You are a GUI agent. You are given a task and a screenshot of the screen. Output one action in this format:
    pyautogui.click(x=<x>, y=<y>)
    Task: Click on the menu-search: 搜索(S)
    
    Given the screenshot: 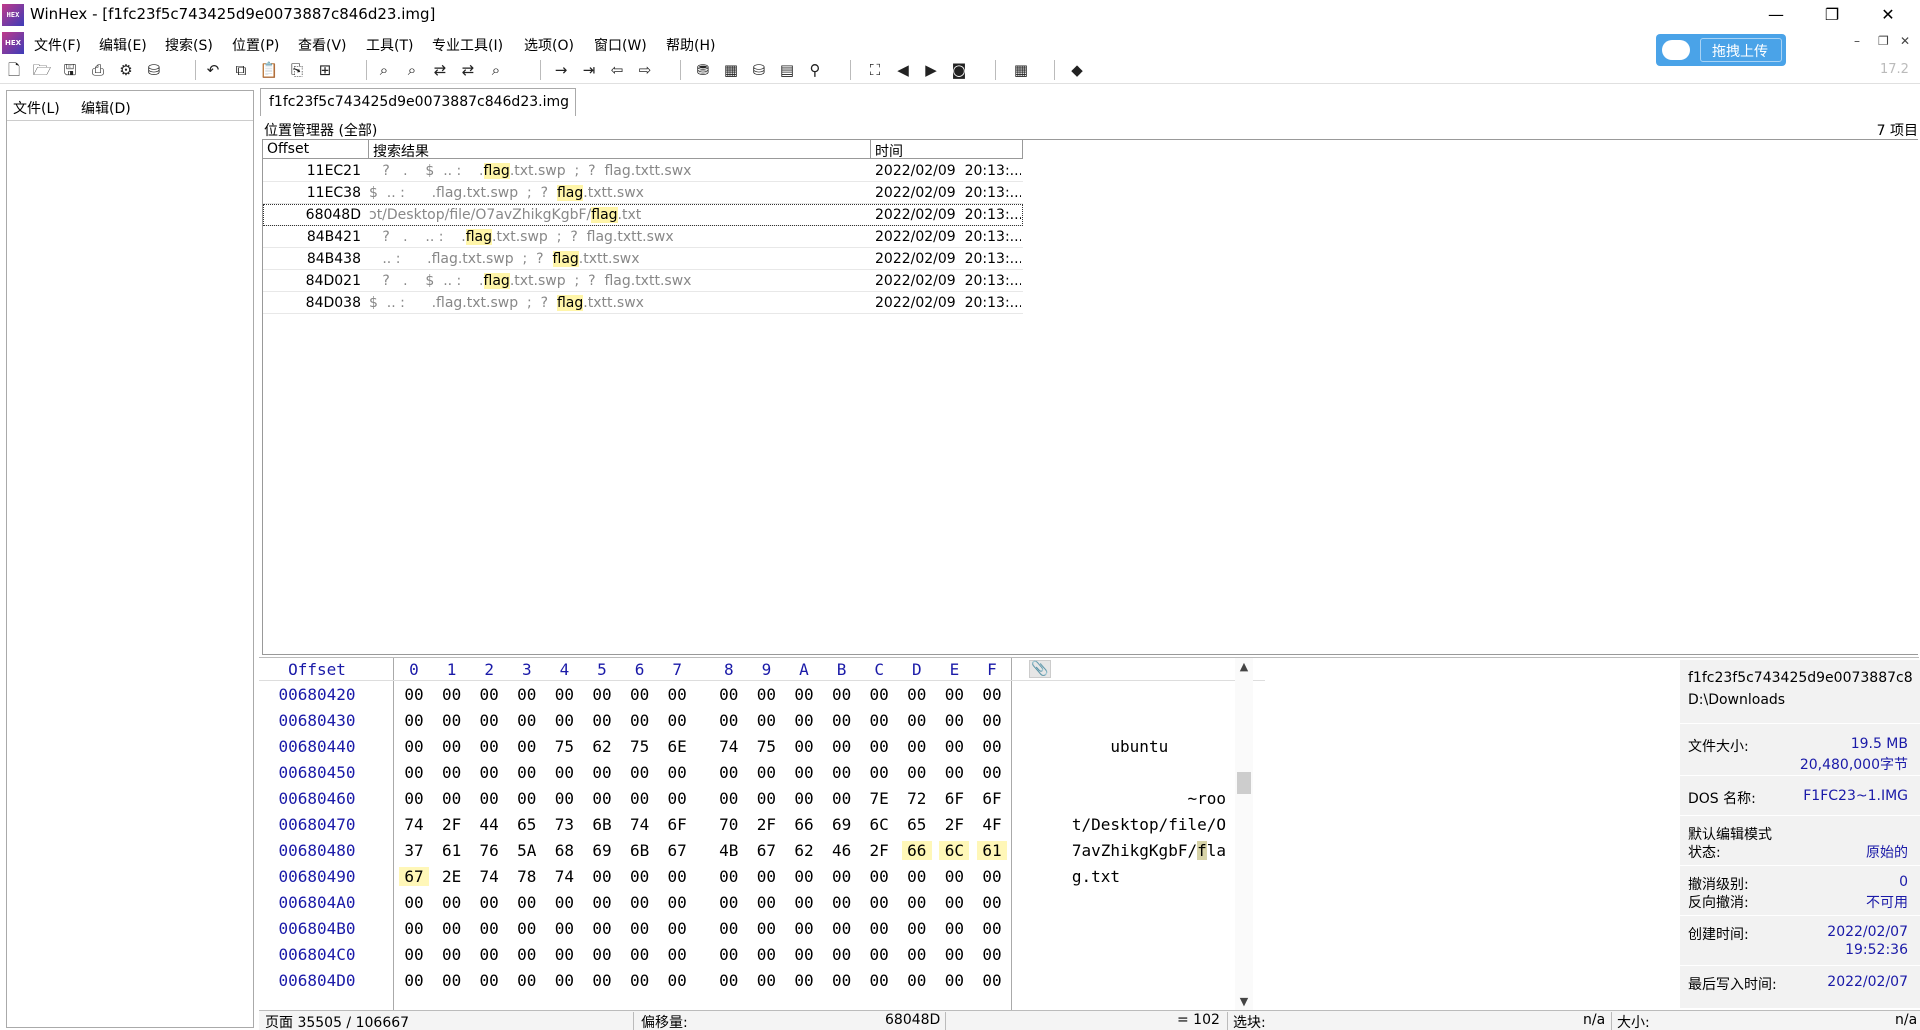 What is the action you would take?
    pyautogui.click(x=189, y=45)
    